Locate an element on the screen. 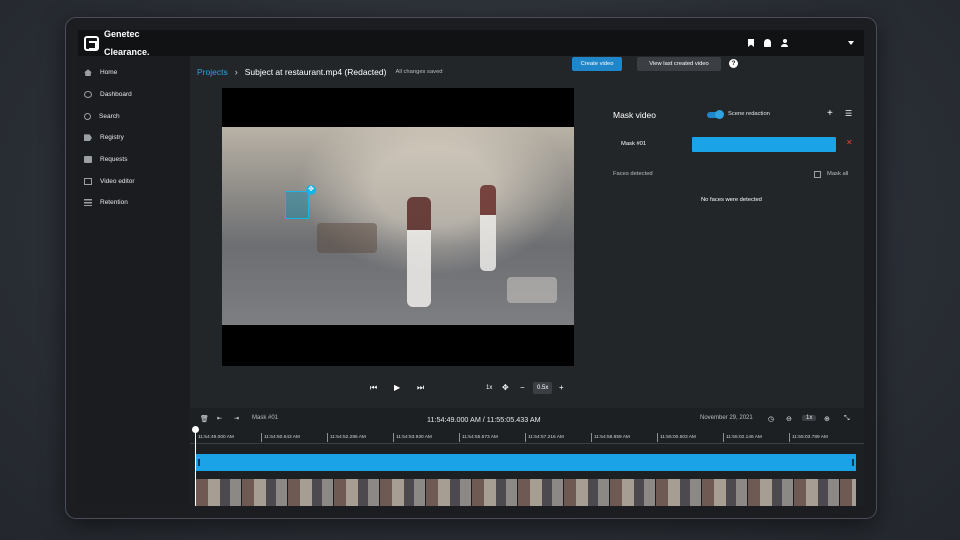  bell-icon is located at coordinates (767, 43).